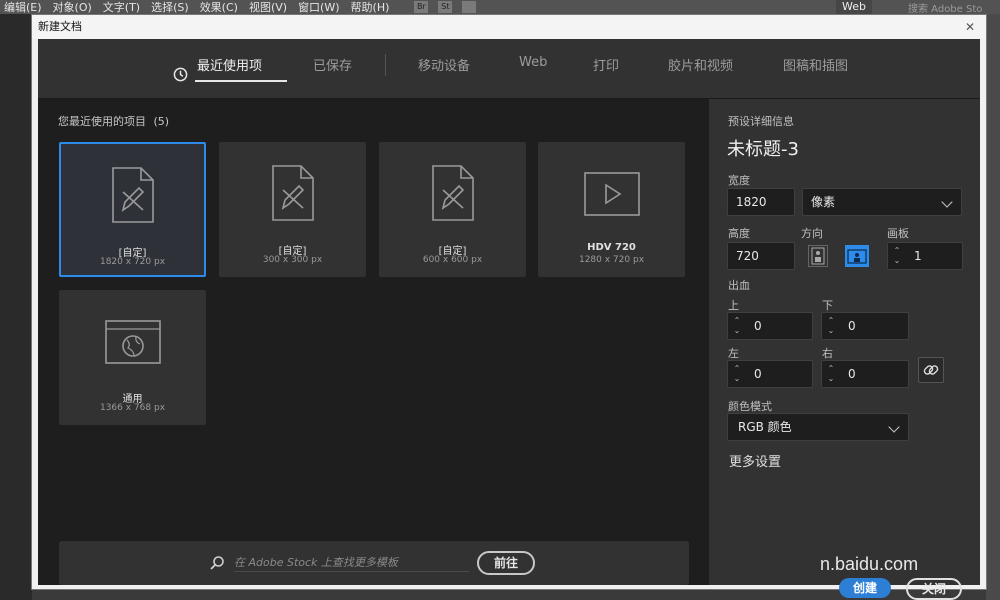  What do you see at coordinates (818, 427) in the screenshot?
I see `color-mode-select: RGB 颜色` at bounding box center [818, 427].